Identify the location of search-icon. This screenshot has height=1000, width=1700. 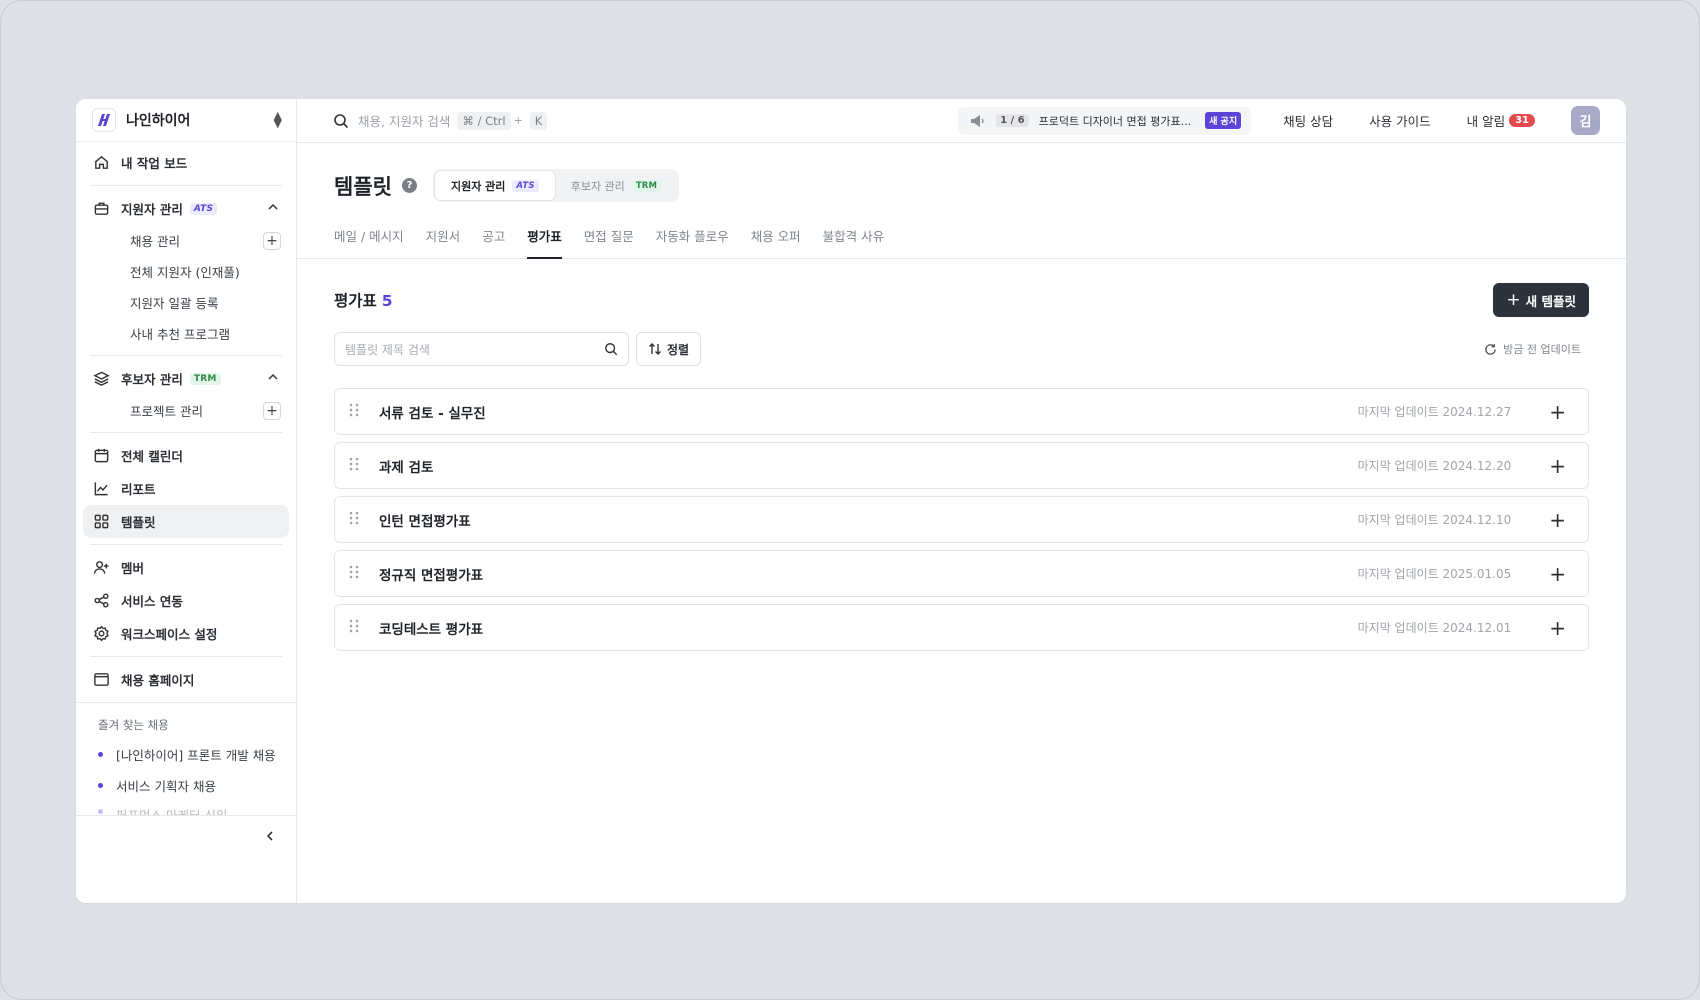
(611, 349).